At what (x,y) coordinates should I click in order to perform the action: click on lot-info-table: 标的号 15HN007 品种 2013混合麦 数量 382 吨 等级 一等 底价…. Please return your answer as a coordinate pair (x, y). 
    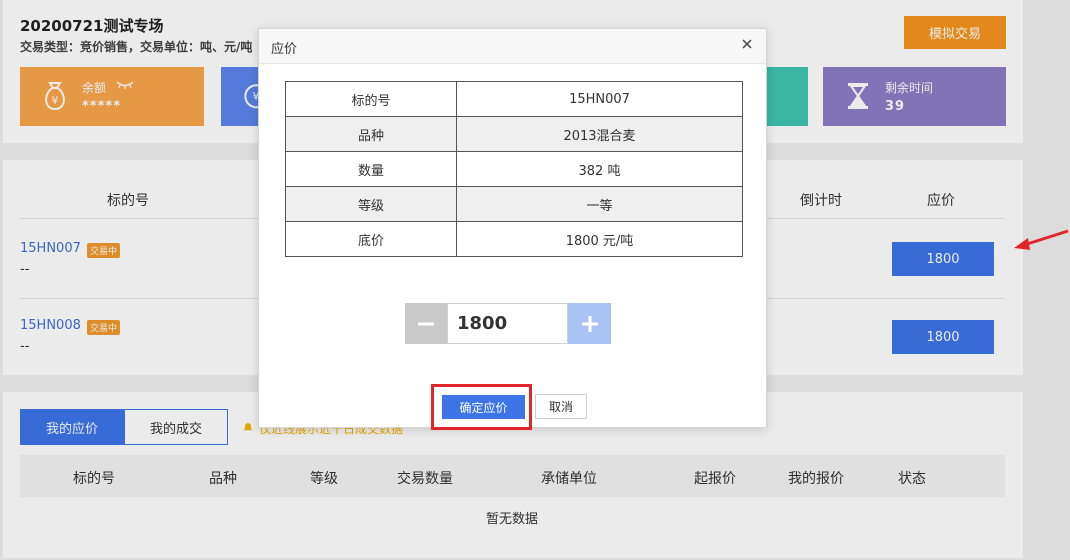
    Looking at the image, I should click on (514, 169).